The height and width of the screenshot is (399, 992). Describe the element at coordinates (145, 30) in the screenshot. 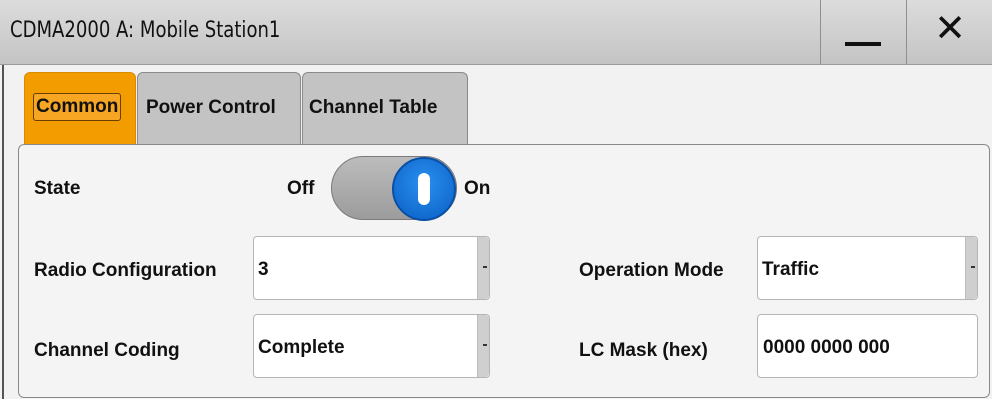

I see `window-title: CDMA2000 A: Mobile Station1` at that location.